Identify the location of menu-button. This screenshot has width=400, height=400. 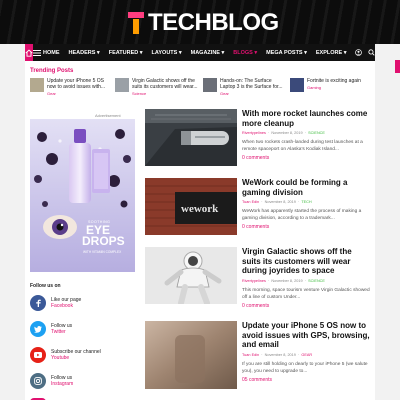
(37, 52).